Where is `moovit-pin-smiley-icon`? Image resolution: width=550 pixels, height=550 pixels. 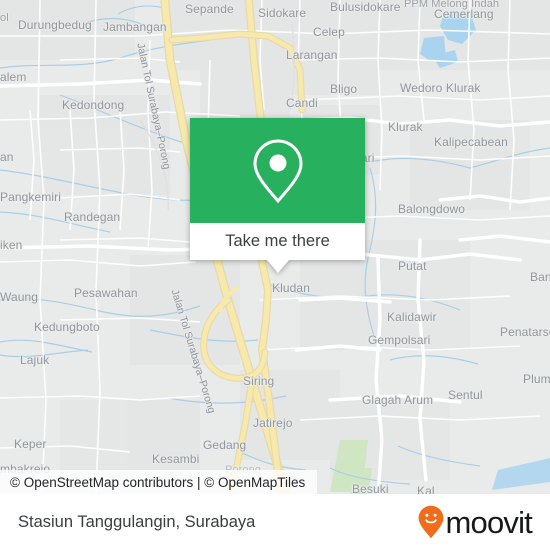 moovit-pin-smiley-icon is located at coordinates (431, 522).